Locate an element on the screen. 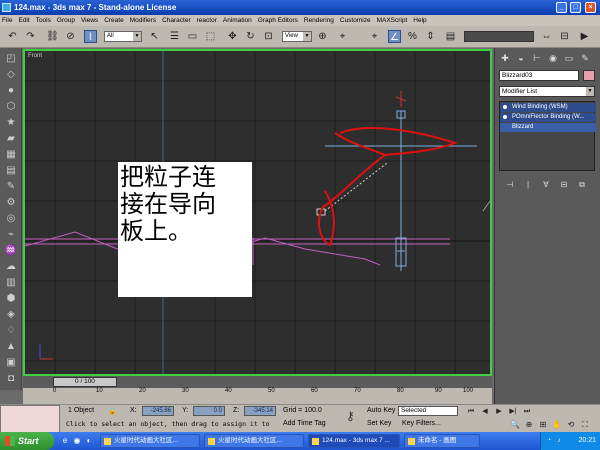 The width and height of the screenshot is (600, 450). tool-icon-20: ▣ is located at coordinates (11, 362).